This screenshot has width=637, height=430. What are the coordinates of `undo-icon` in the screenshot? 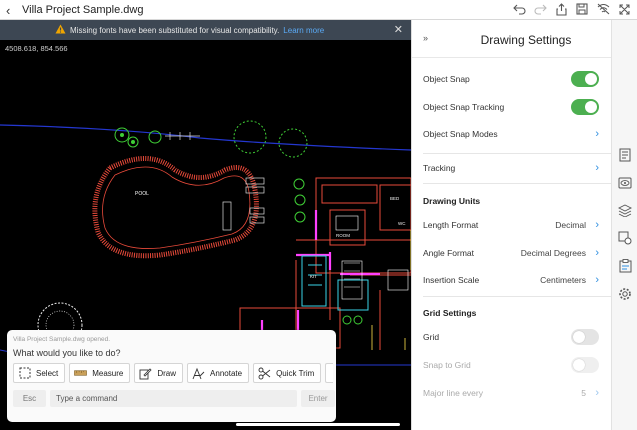 It's located at (519, 9).